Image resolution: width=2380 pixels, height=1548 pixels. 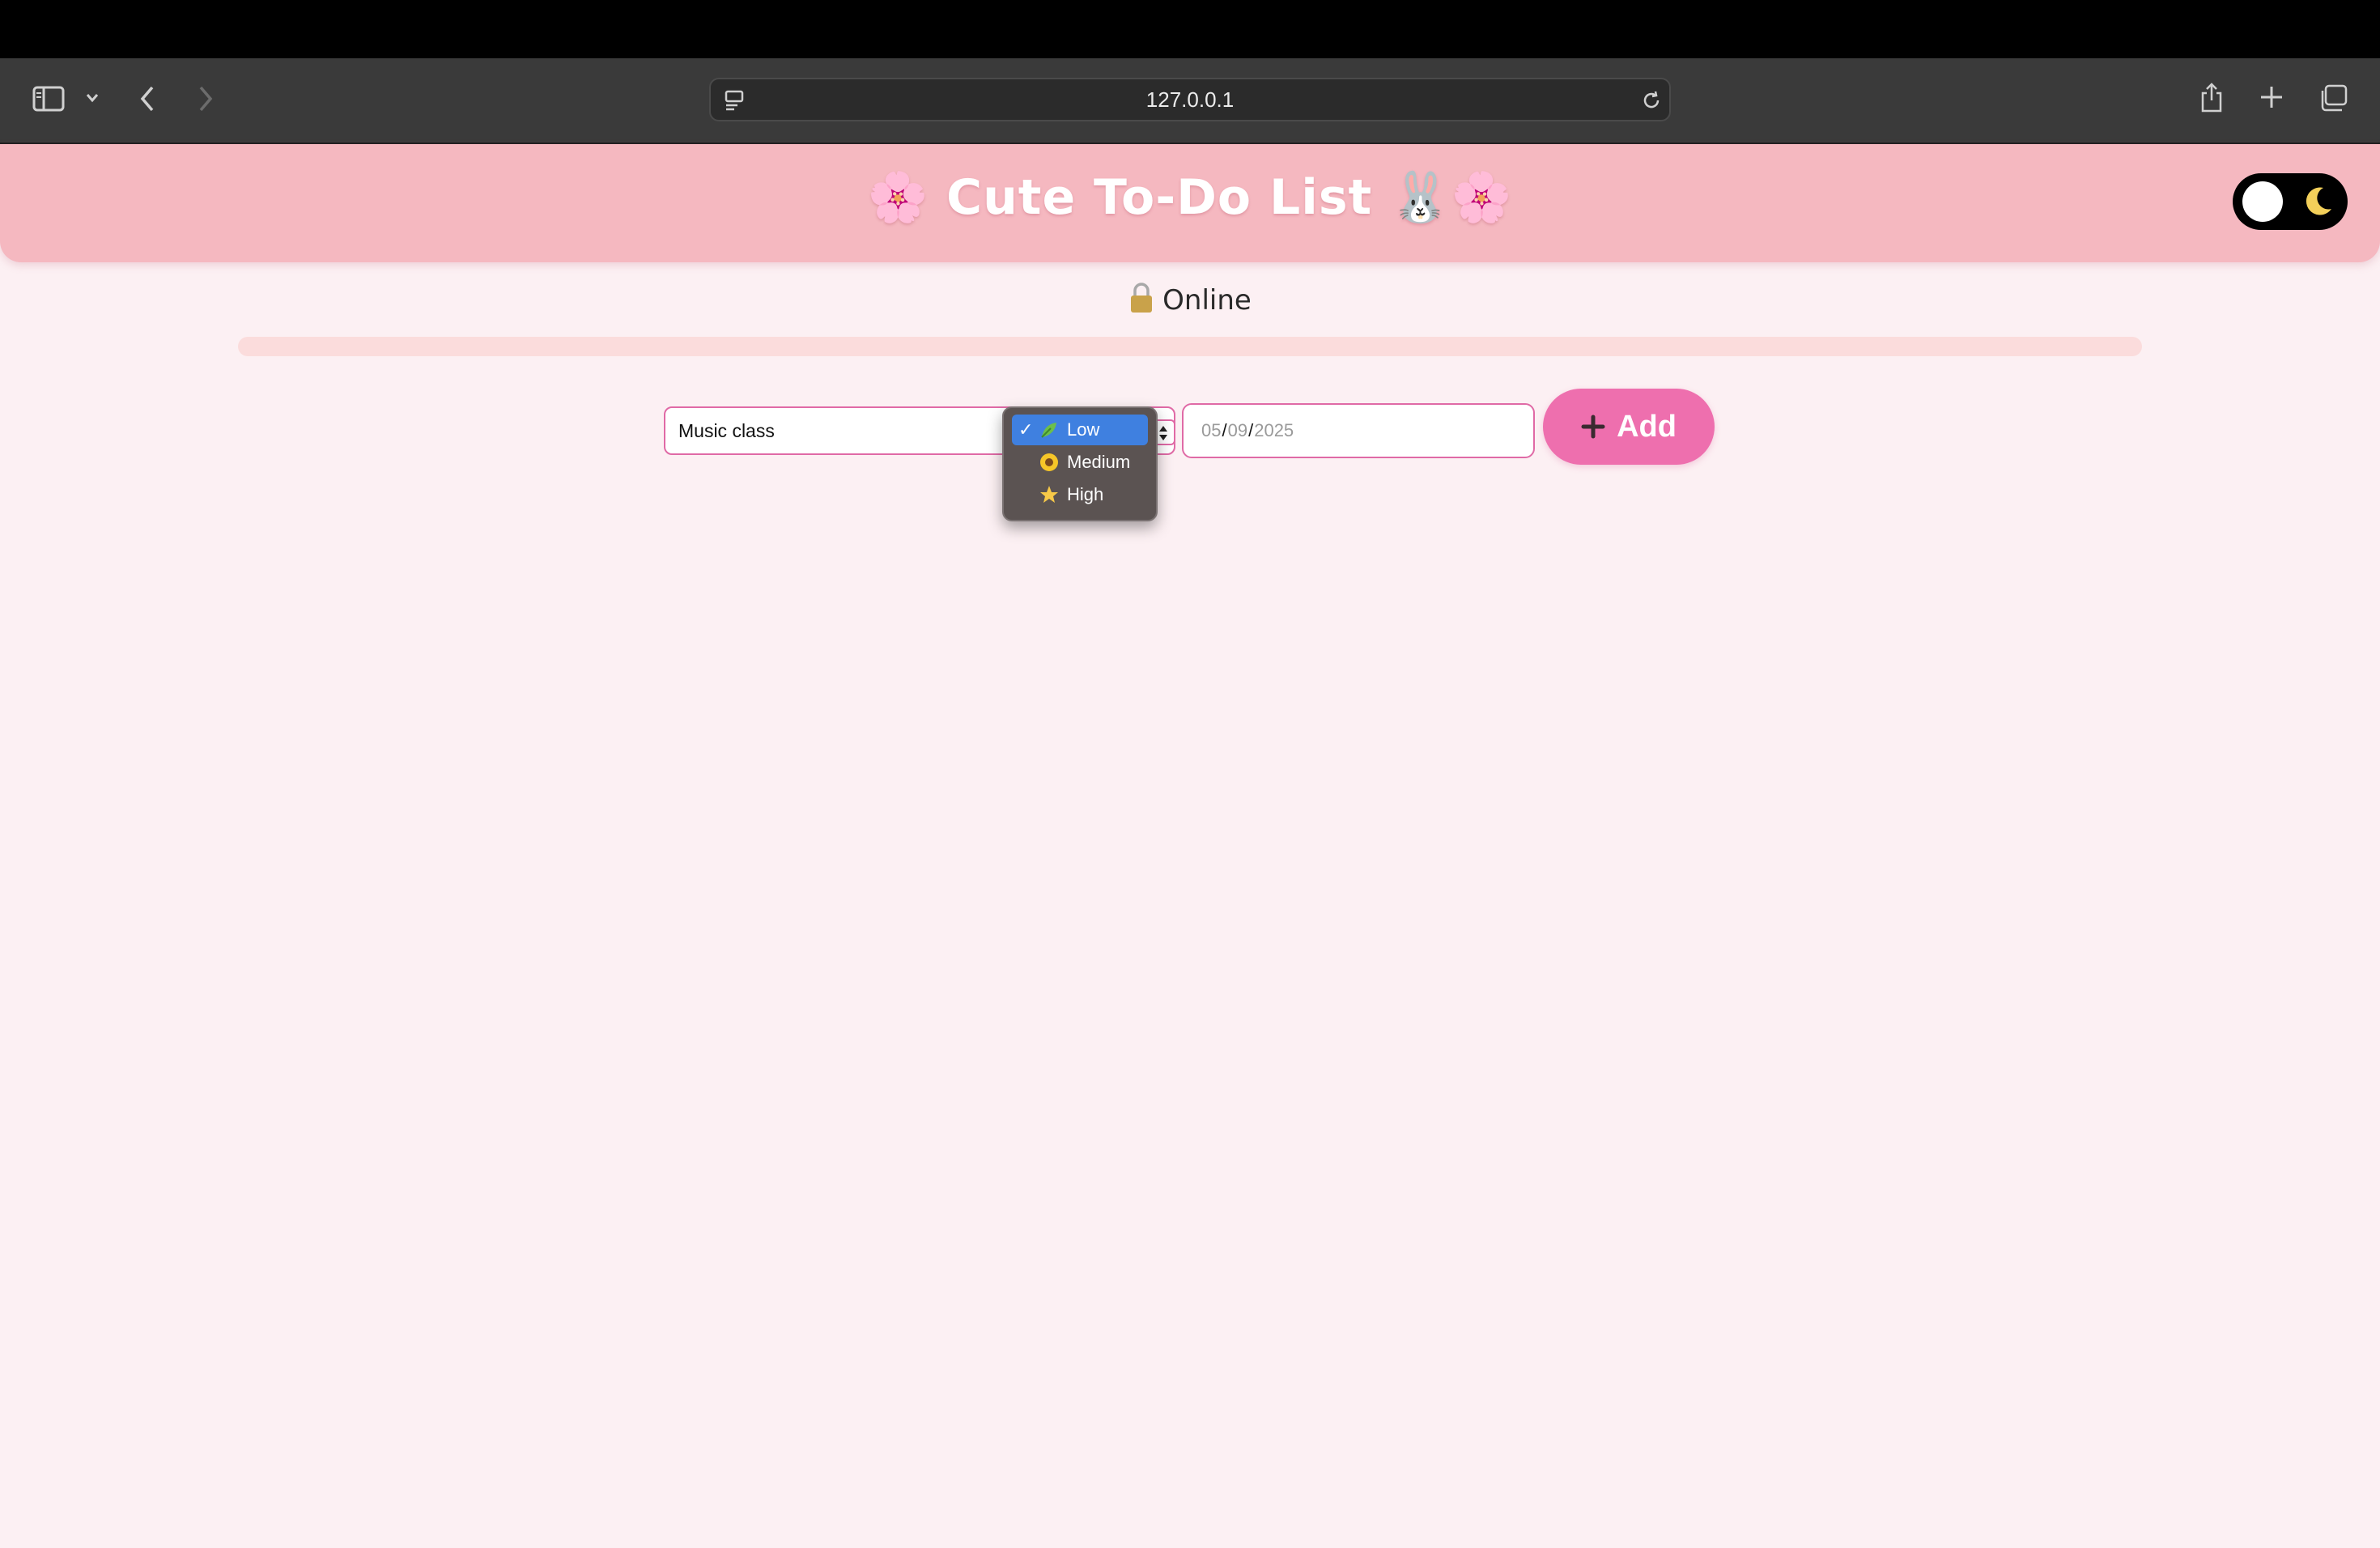 I want to click on address-bar: 127.0.0.1, so click(x=1190, y=100).